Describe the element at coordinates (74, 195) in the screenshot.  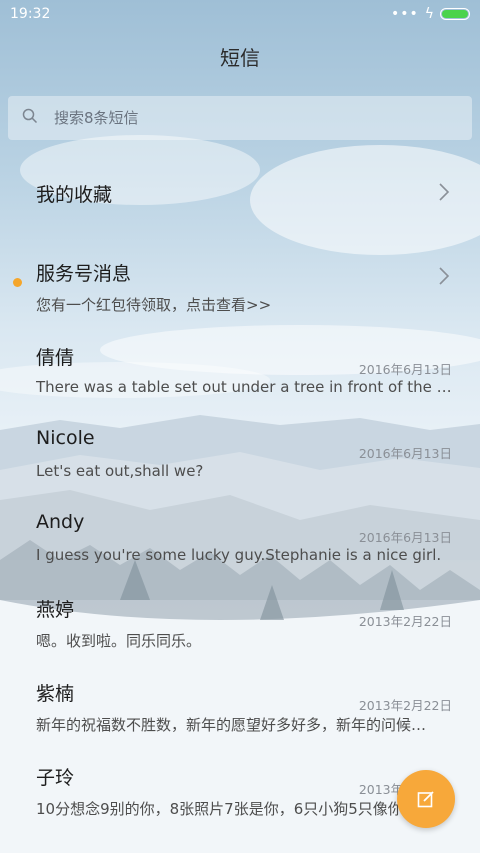
I see `conversation-name: 我的收藏` at that location.